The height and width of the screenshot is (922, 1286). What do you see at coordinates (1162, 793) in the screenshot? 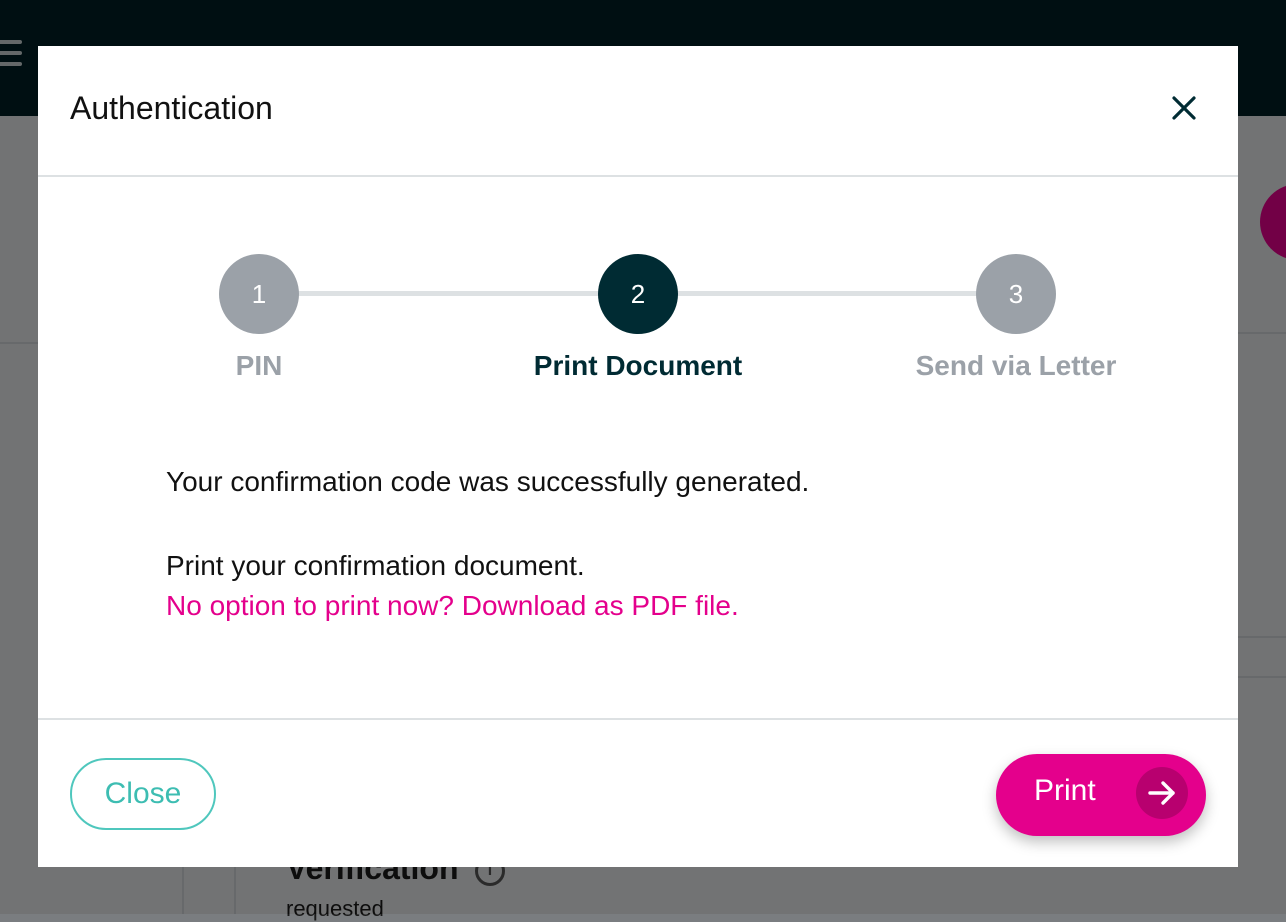
I see `arrow-right-icon` at bounding box center [1162, 793].